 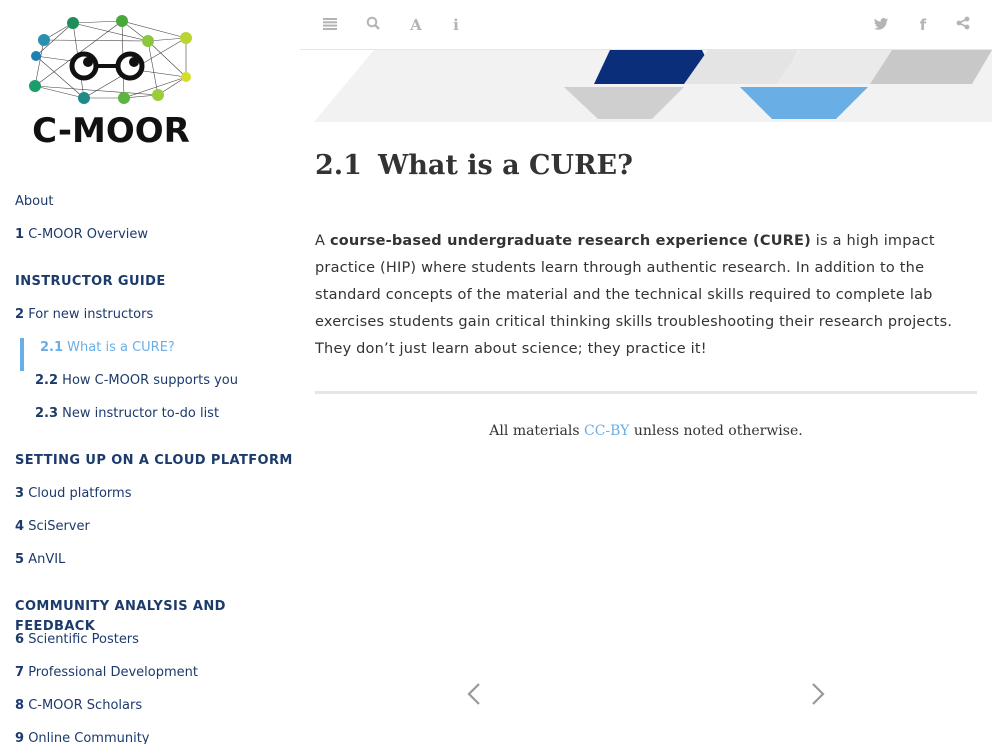 I want to click on next-page-icon, so click(x=818, y=697).